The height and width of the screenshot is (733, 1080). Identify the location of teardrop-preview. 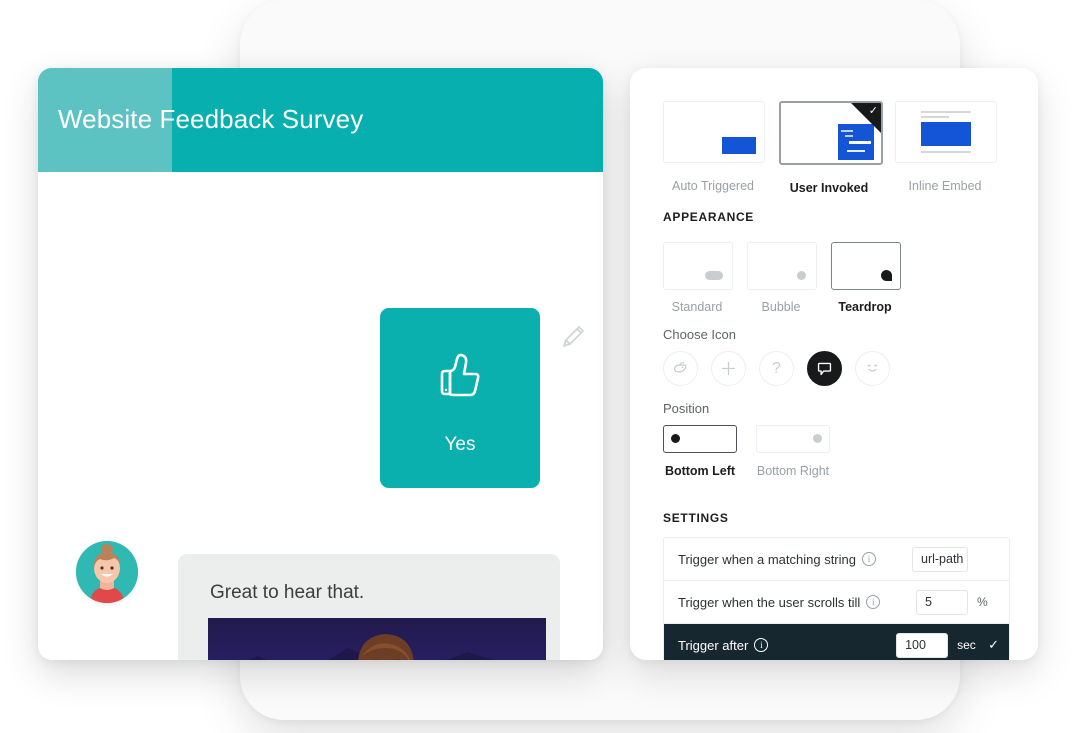
(866, 266).